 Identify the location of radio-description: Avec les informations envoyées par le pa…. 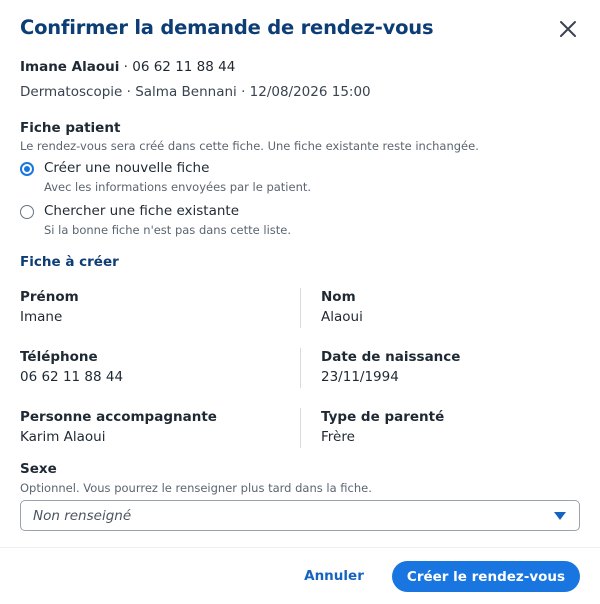
(178, 187).